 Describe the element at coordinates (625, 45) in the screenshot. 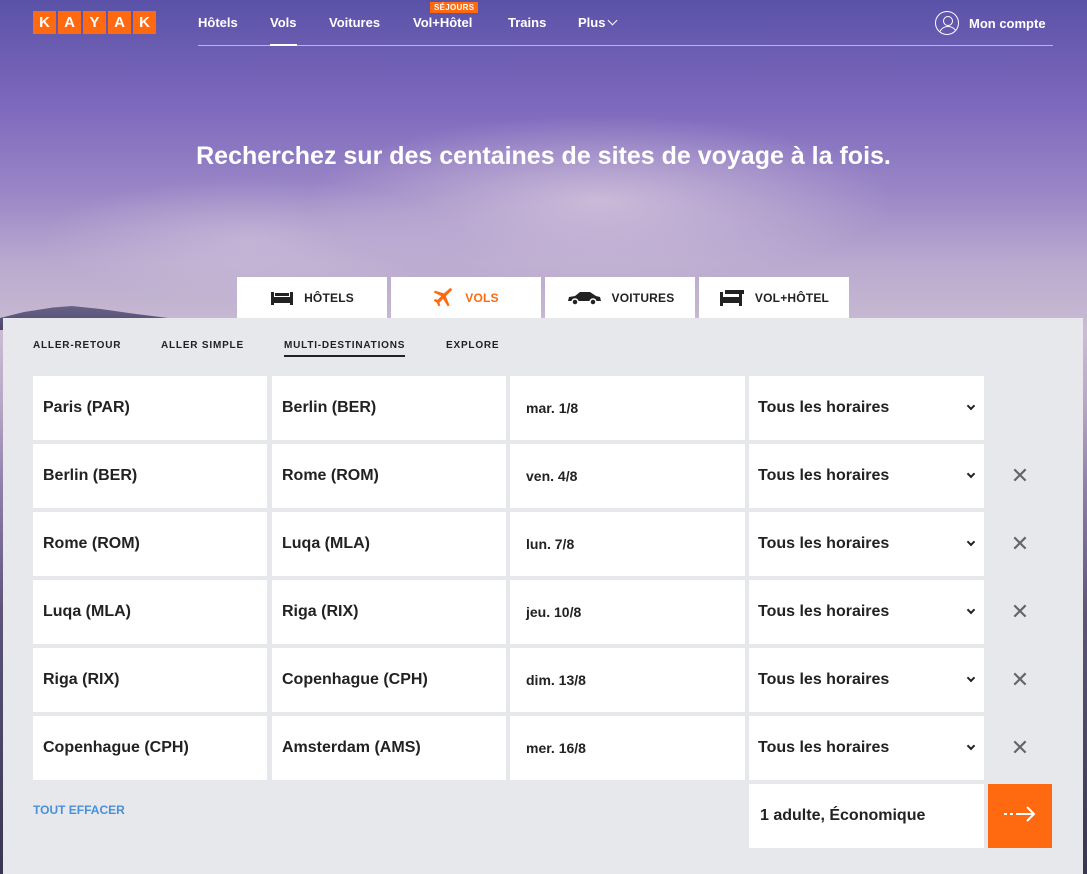

I see `nav-divider` at that location.